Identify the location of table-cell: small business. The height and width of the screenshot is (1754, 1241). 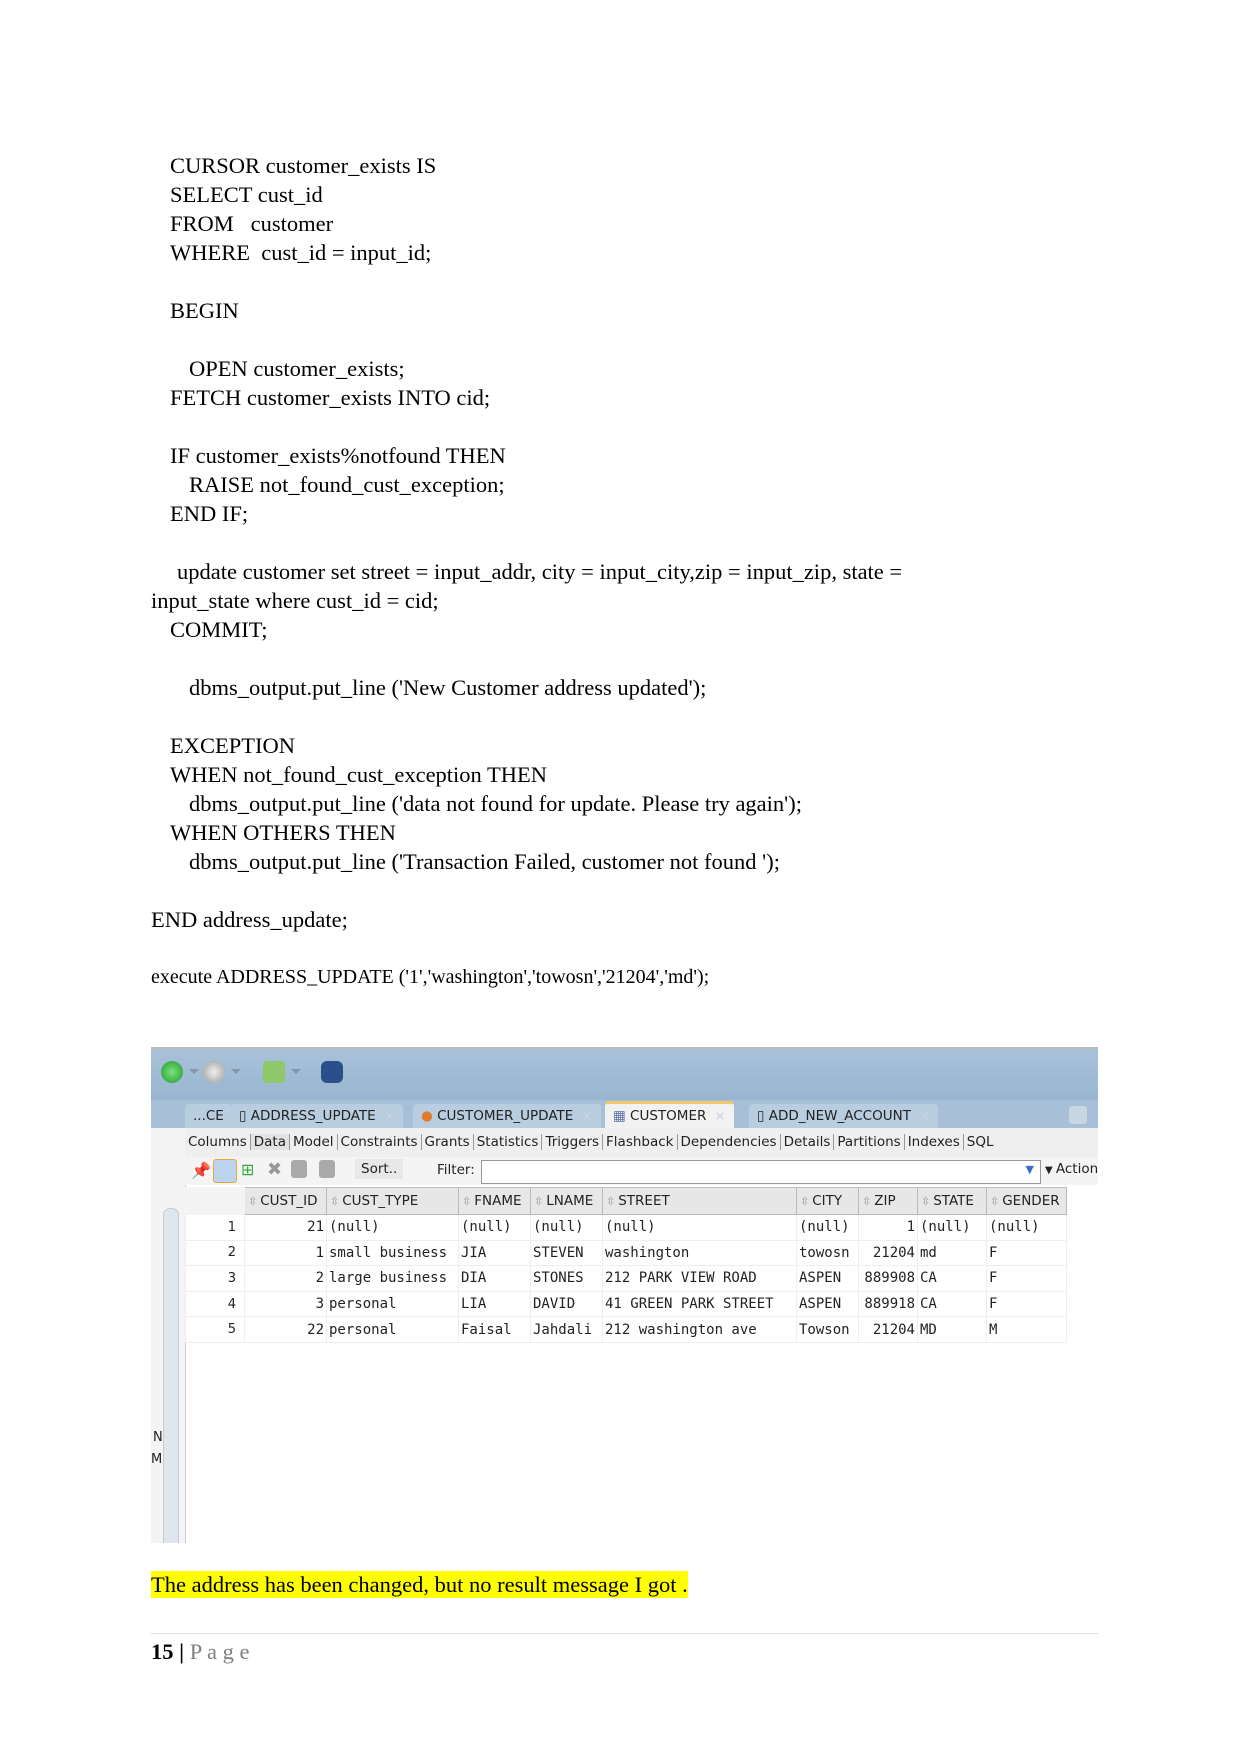
(392, 1253).